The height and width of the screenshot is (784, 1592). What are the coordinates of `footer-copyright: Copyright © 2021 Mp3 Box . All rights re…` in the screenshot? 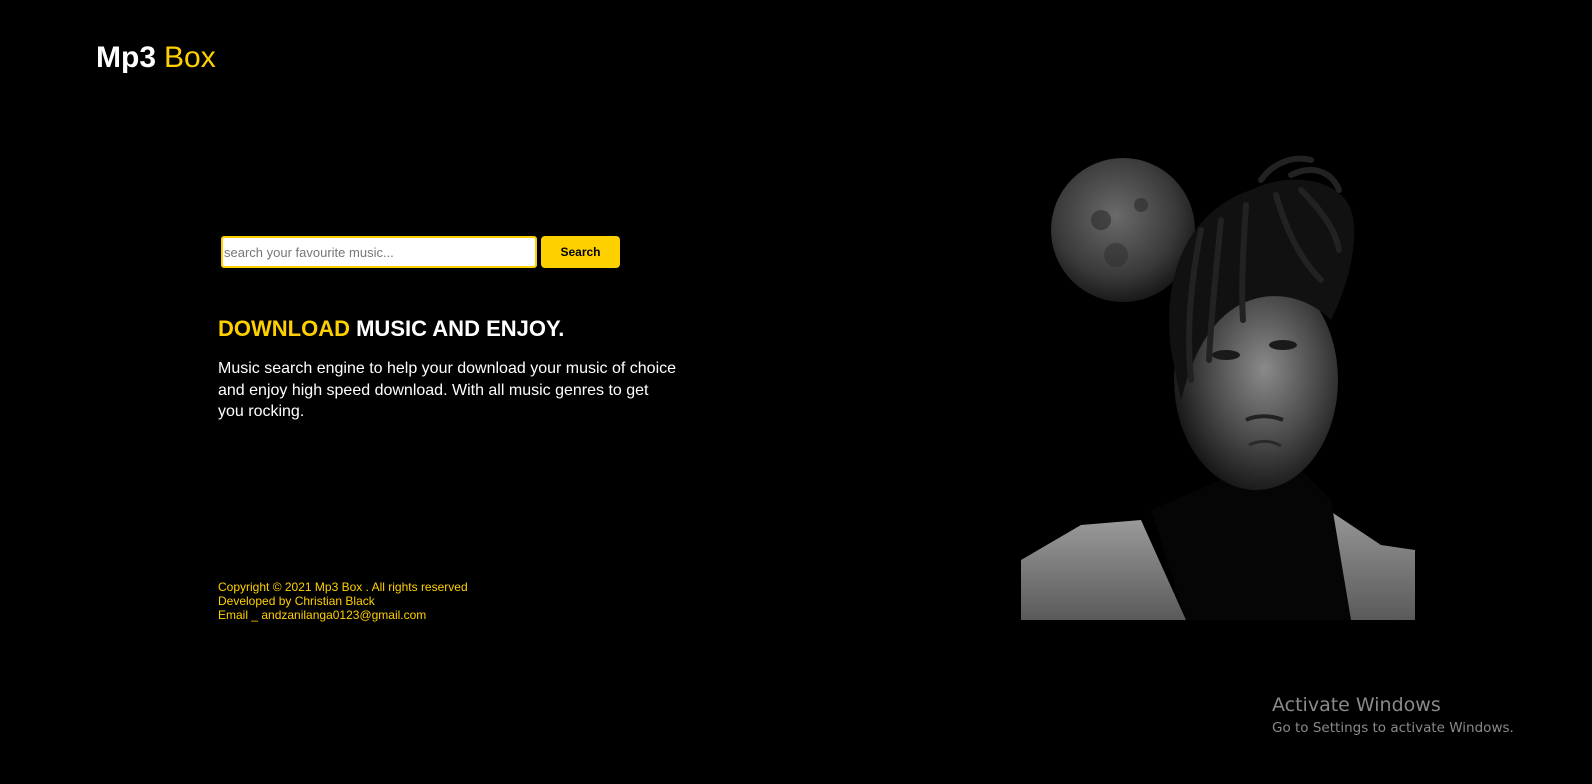 It's located at (343, 587).